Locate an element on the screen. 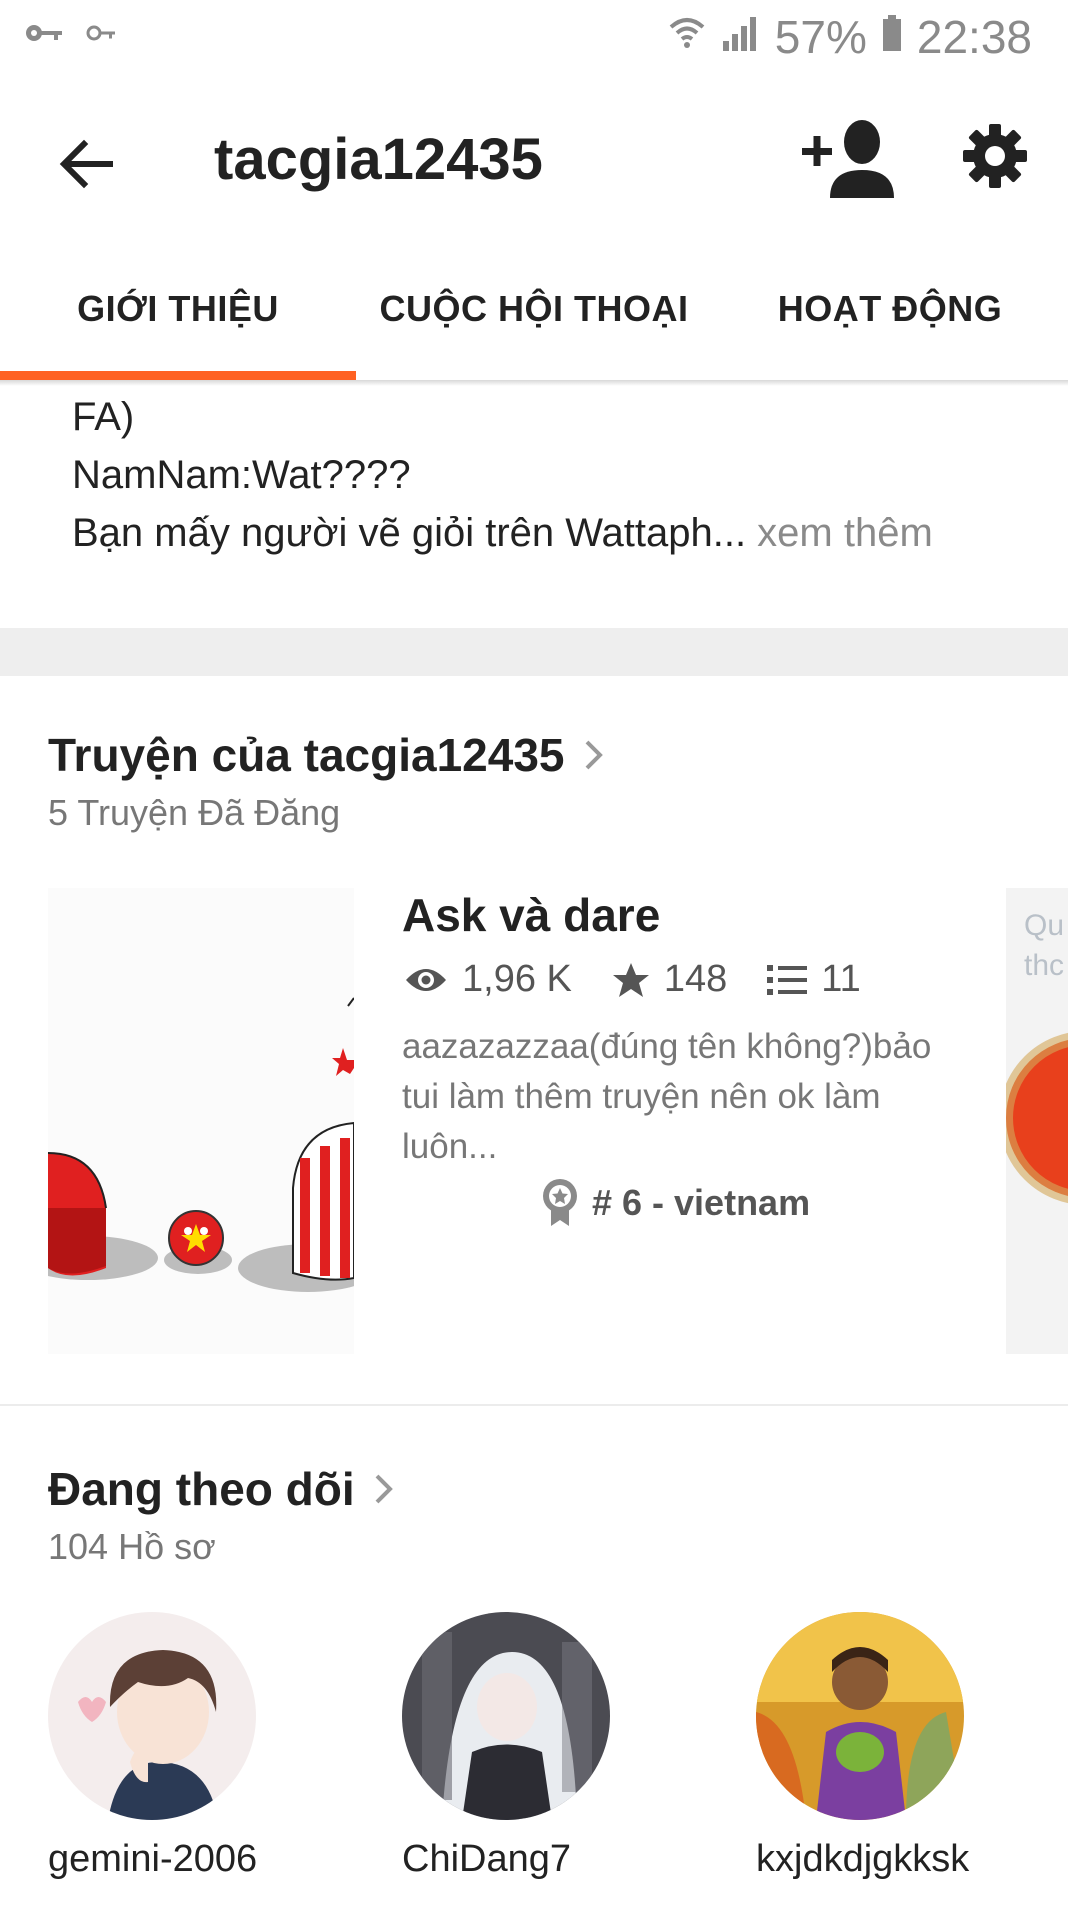  story-cover-image is located at coordinates (201, 1121).